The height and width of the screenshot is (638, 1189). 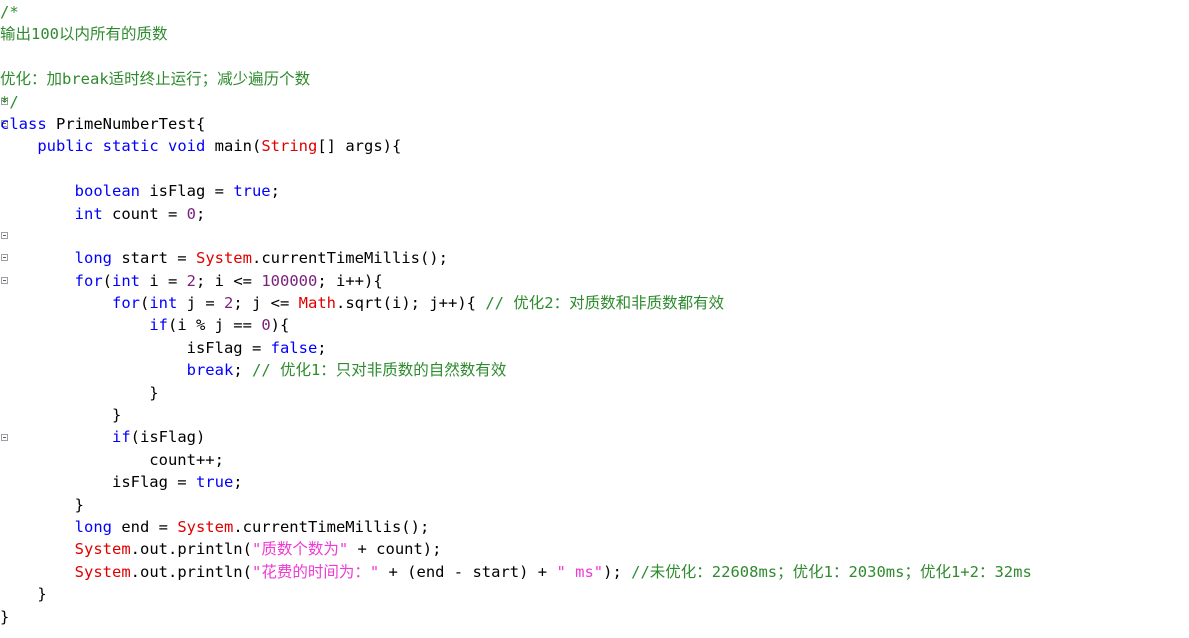 What do you see at coordinates (229, 280) in the screenshot?
I see `code-token-plain: ; i <=` at bounding box center [229, 280].